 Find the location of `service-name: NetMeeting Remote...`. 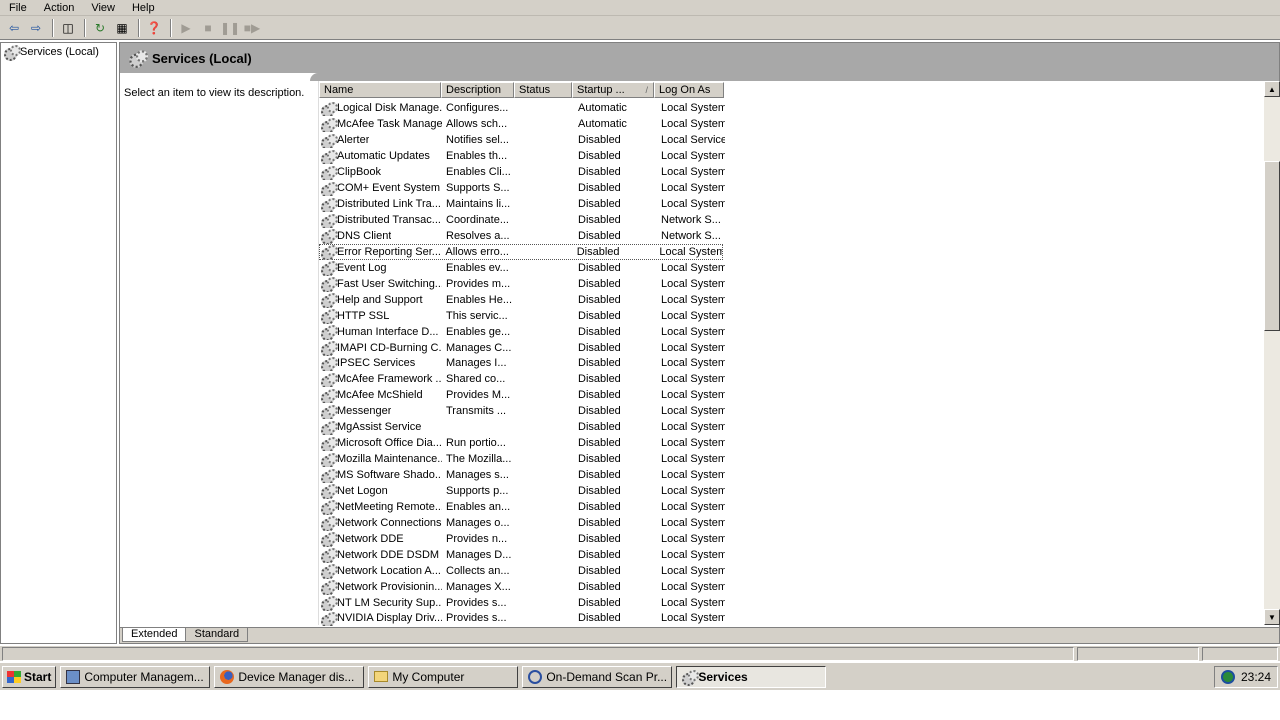

service-name: NetMeeting Remote... is located at coordinates (389, 506).